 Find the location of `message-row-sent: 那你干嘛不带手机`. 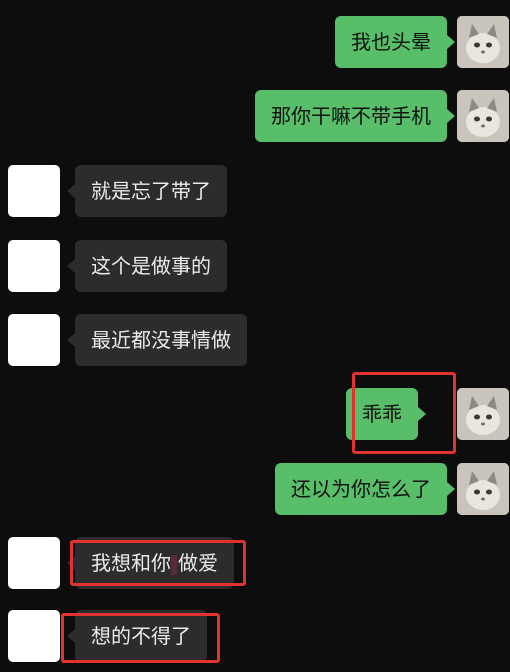

message-row-sent: 那你干嘛不带手机 is located at coordinates (255, 121).